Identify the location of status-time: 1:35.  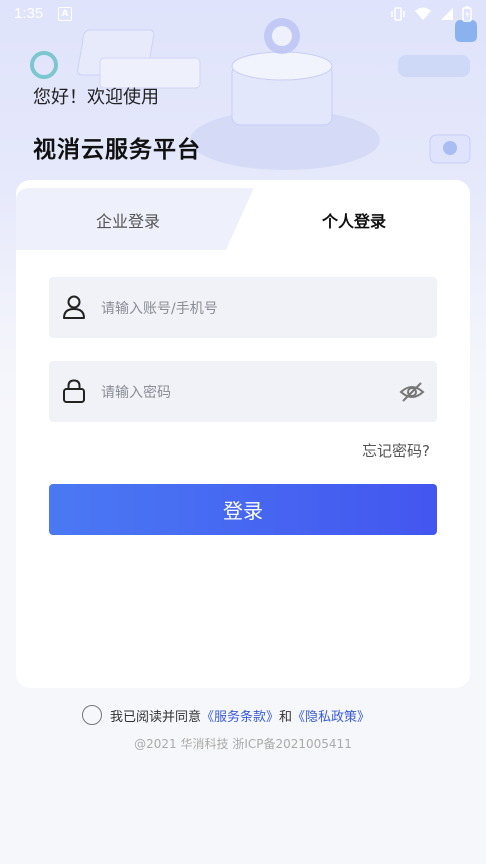
(29, 13).